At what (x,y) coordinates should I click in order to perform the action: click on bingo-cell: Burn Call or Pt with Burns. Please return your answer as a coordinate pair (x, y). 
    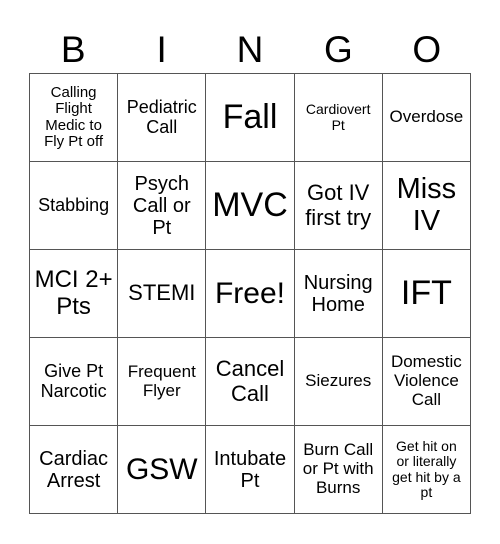
    Looking at the image, I should click on (338, 470).